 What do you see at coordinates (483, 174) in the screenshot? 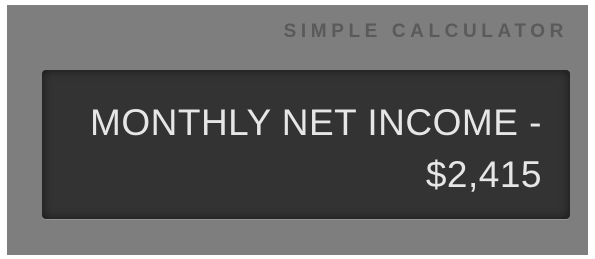
I see `result-value: $2,415` at bounding box center [483, 174].